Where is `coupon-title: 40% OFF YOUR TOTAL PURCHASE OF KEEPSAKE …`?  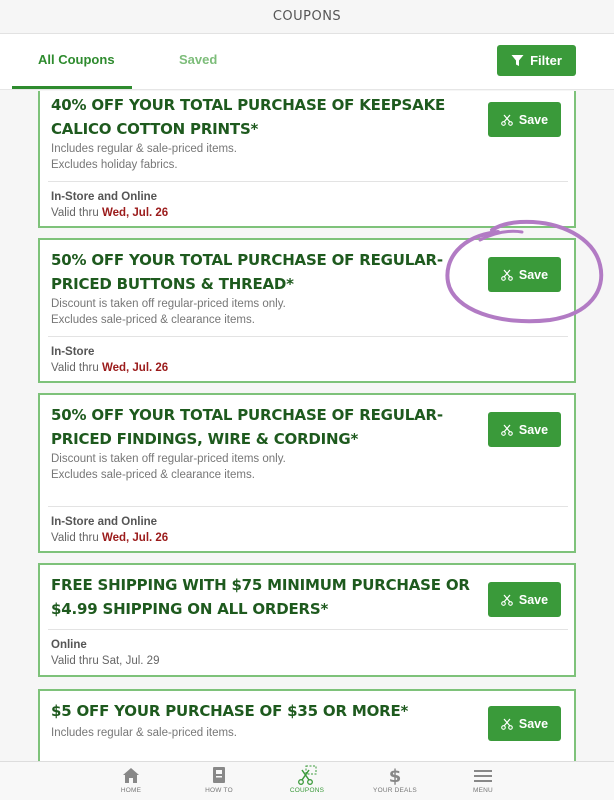 coupon-title: 40% OFF YOUR TOTAL PURCHASE OF KEEPSAKE … is located at coordinates (248, 117).